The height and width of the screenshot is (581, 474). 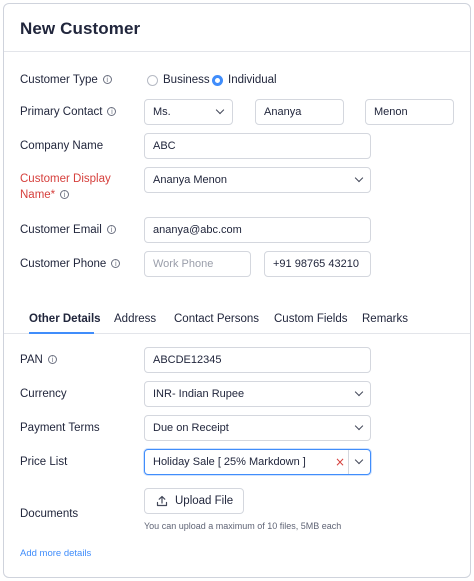 What do you see at coordinates (60, 428) in the screenshot?
I see `payment-terms-label: Payment Terms` at bounding box center [60, 428].